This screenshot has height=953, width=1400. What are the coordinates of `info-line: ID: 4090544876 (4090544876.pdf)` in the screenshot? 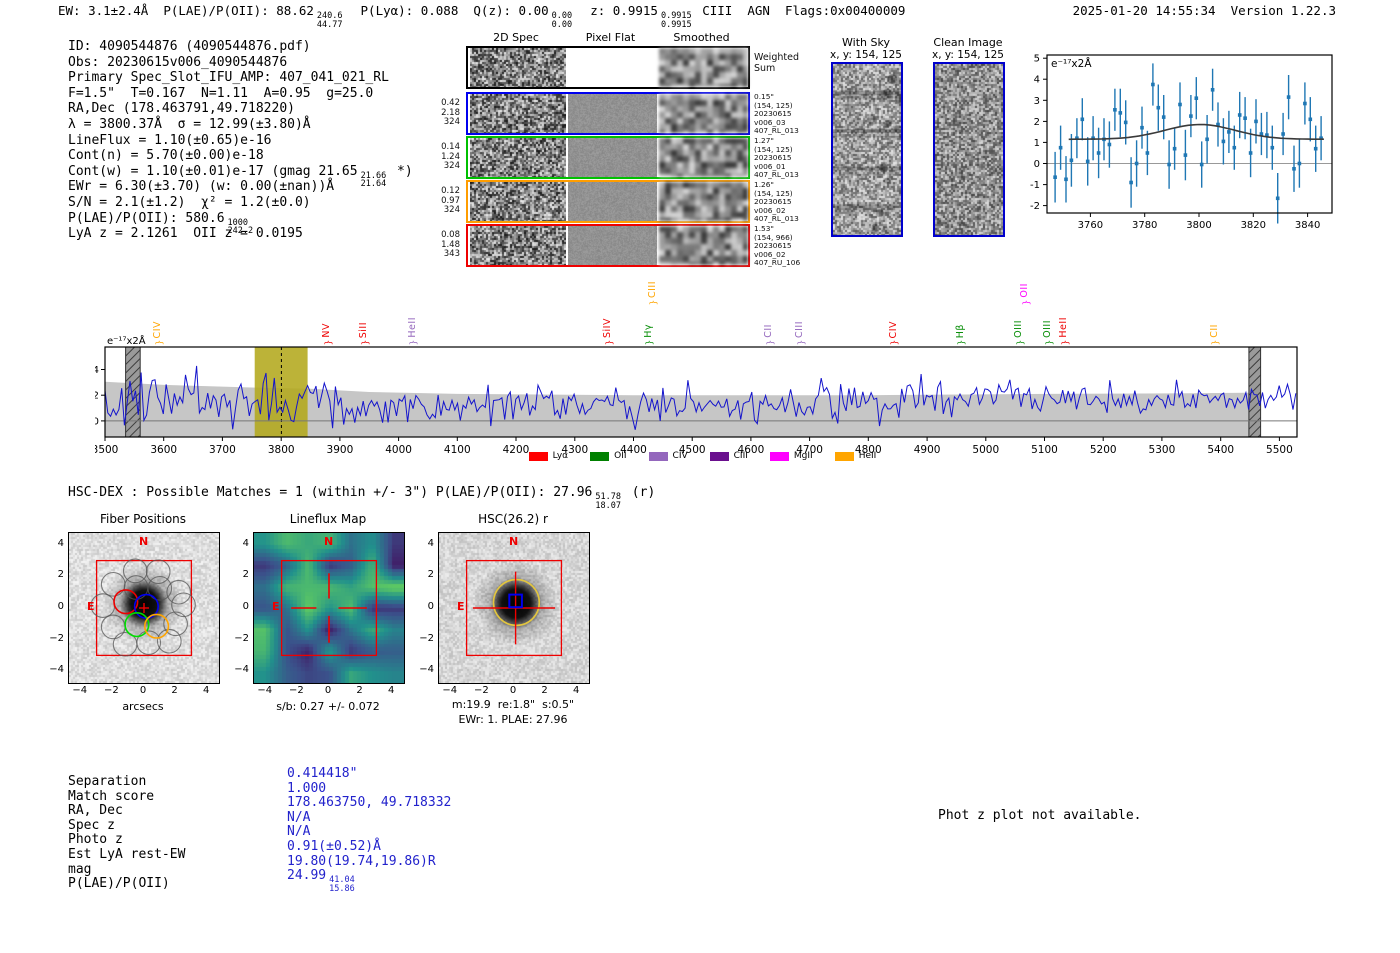 It's located at (240, 47).